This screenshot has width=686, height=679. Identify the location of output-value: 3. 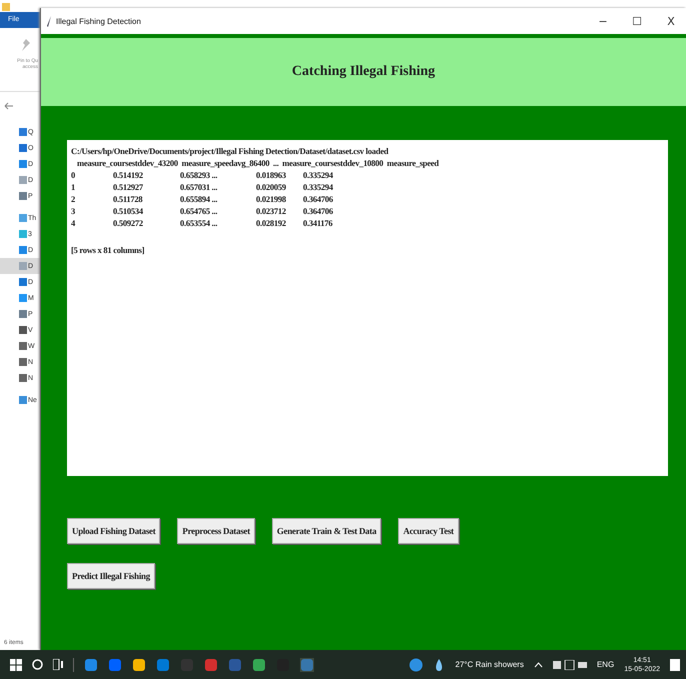
(73, 211).